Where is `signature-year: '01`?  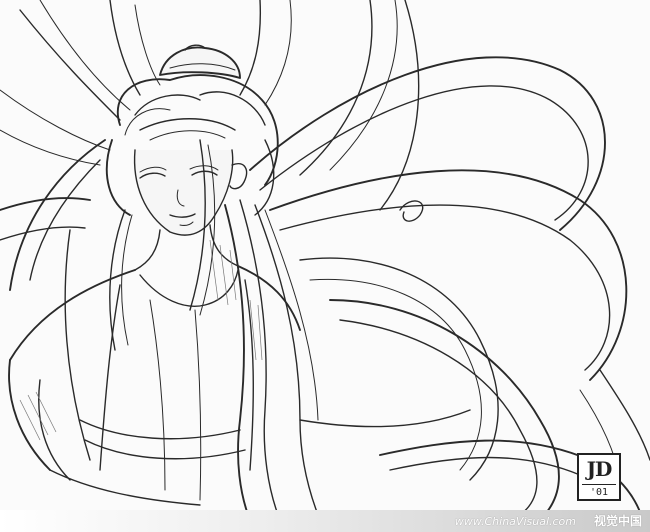
signature-year: '01 is located at coordinates (599, 492).